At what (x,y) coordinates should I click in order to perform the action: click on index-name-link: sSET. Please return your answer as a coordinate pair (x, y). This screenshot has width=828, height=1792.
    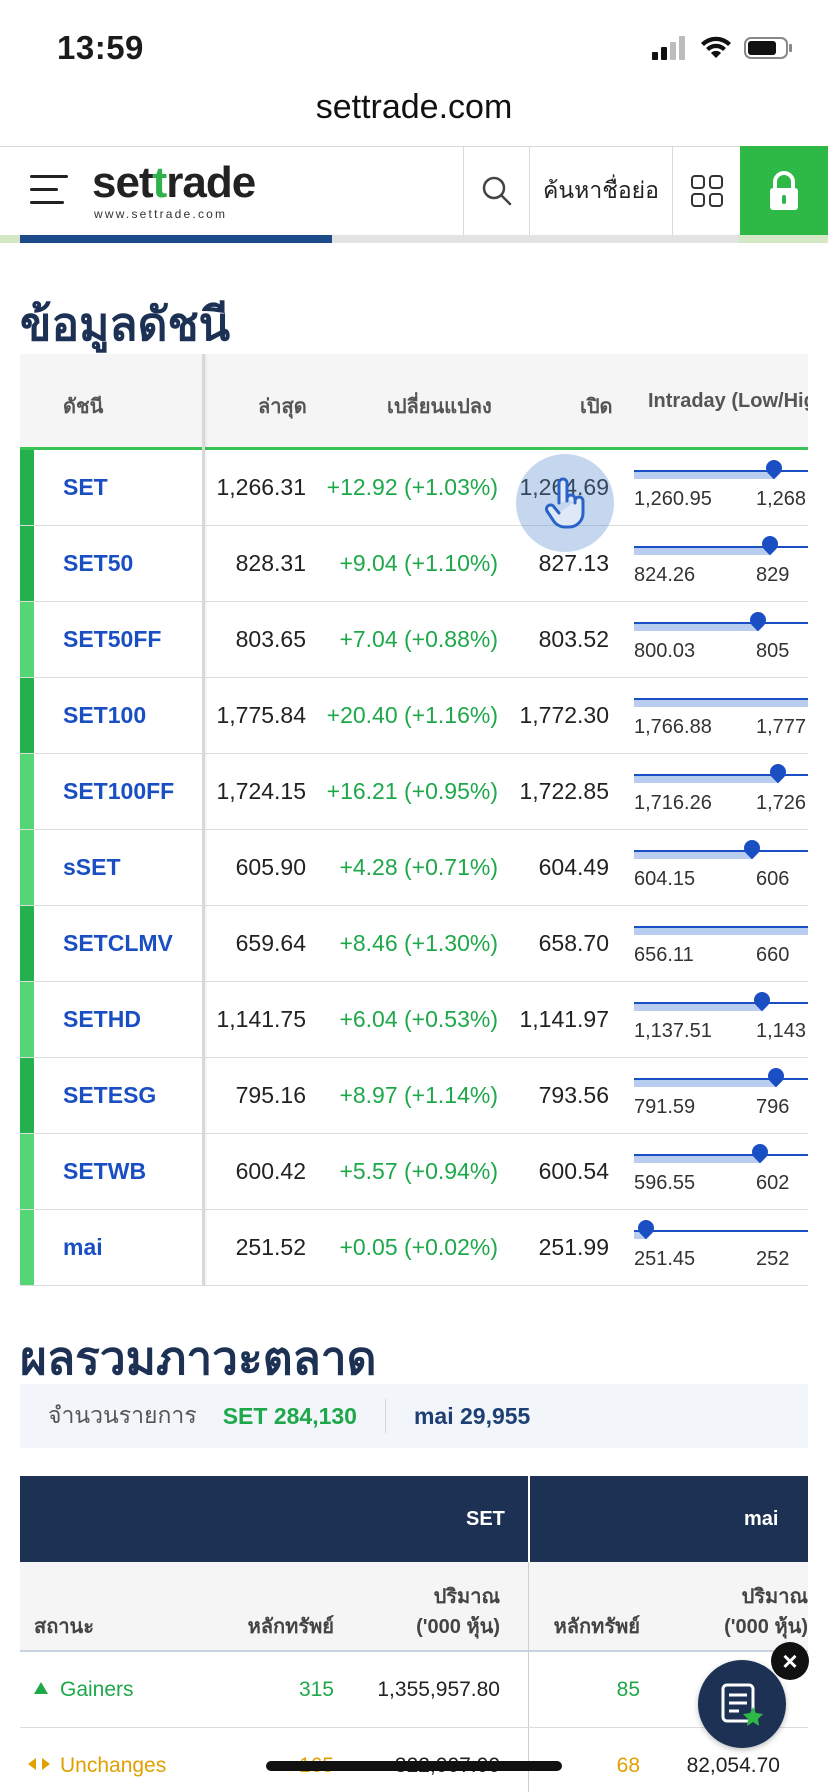
    Looking at the image, I should click on (92, 867).